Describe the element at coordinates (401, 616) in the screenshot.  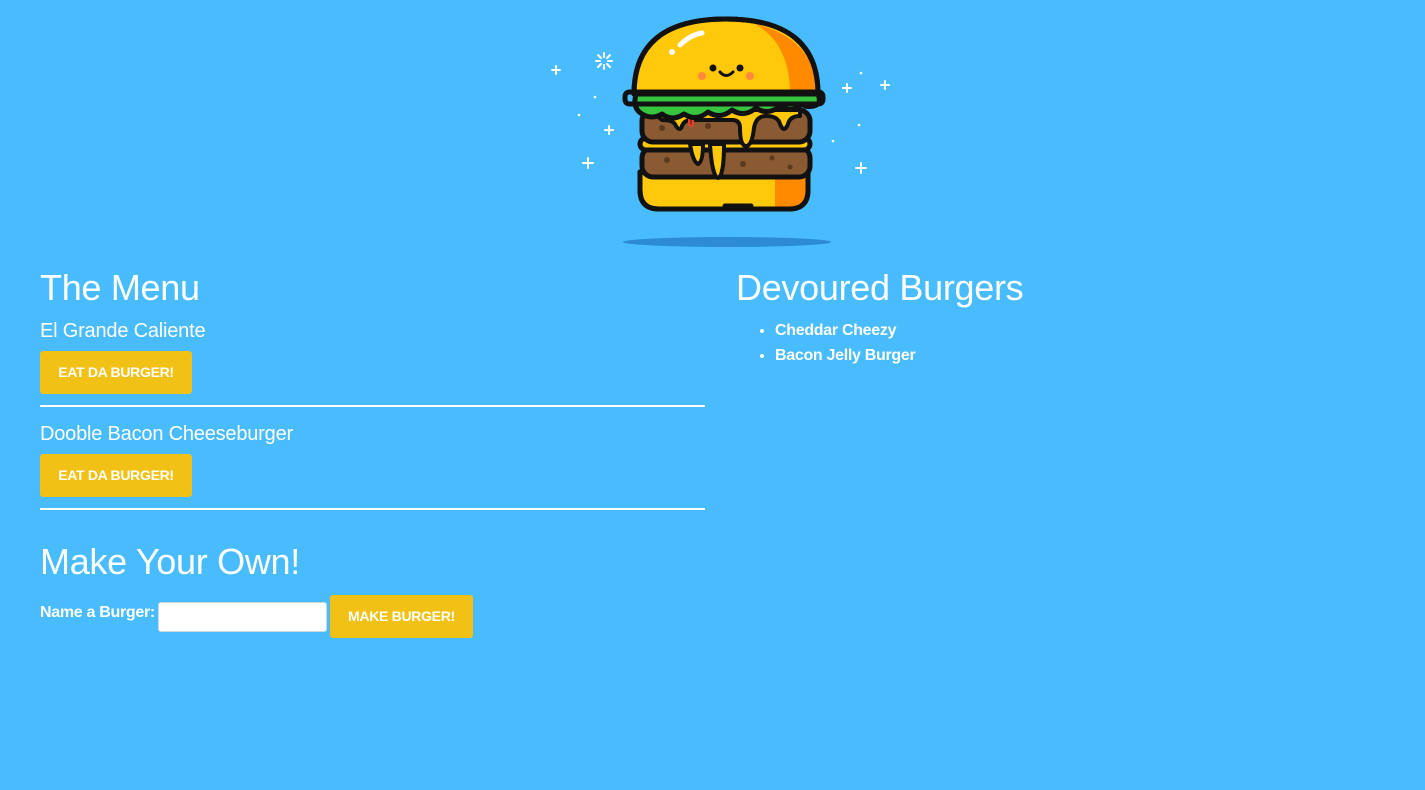
I see `make-burger-button: MAKE BURGER!` at that location.